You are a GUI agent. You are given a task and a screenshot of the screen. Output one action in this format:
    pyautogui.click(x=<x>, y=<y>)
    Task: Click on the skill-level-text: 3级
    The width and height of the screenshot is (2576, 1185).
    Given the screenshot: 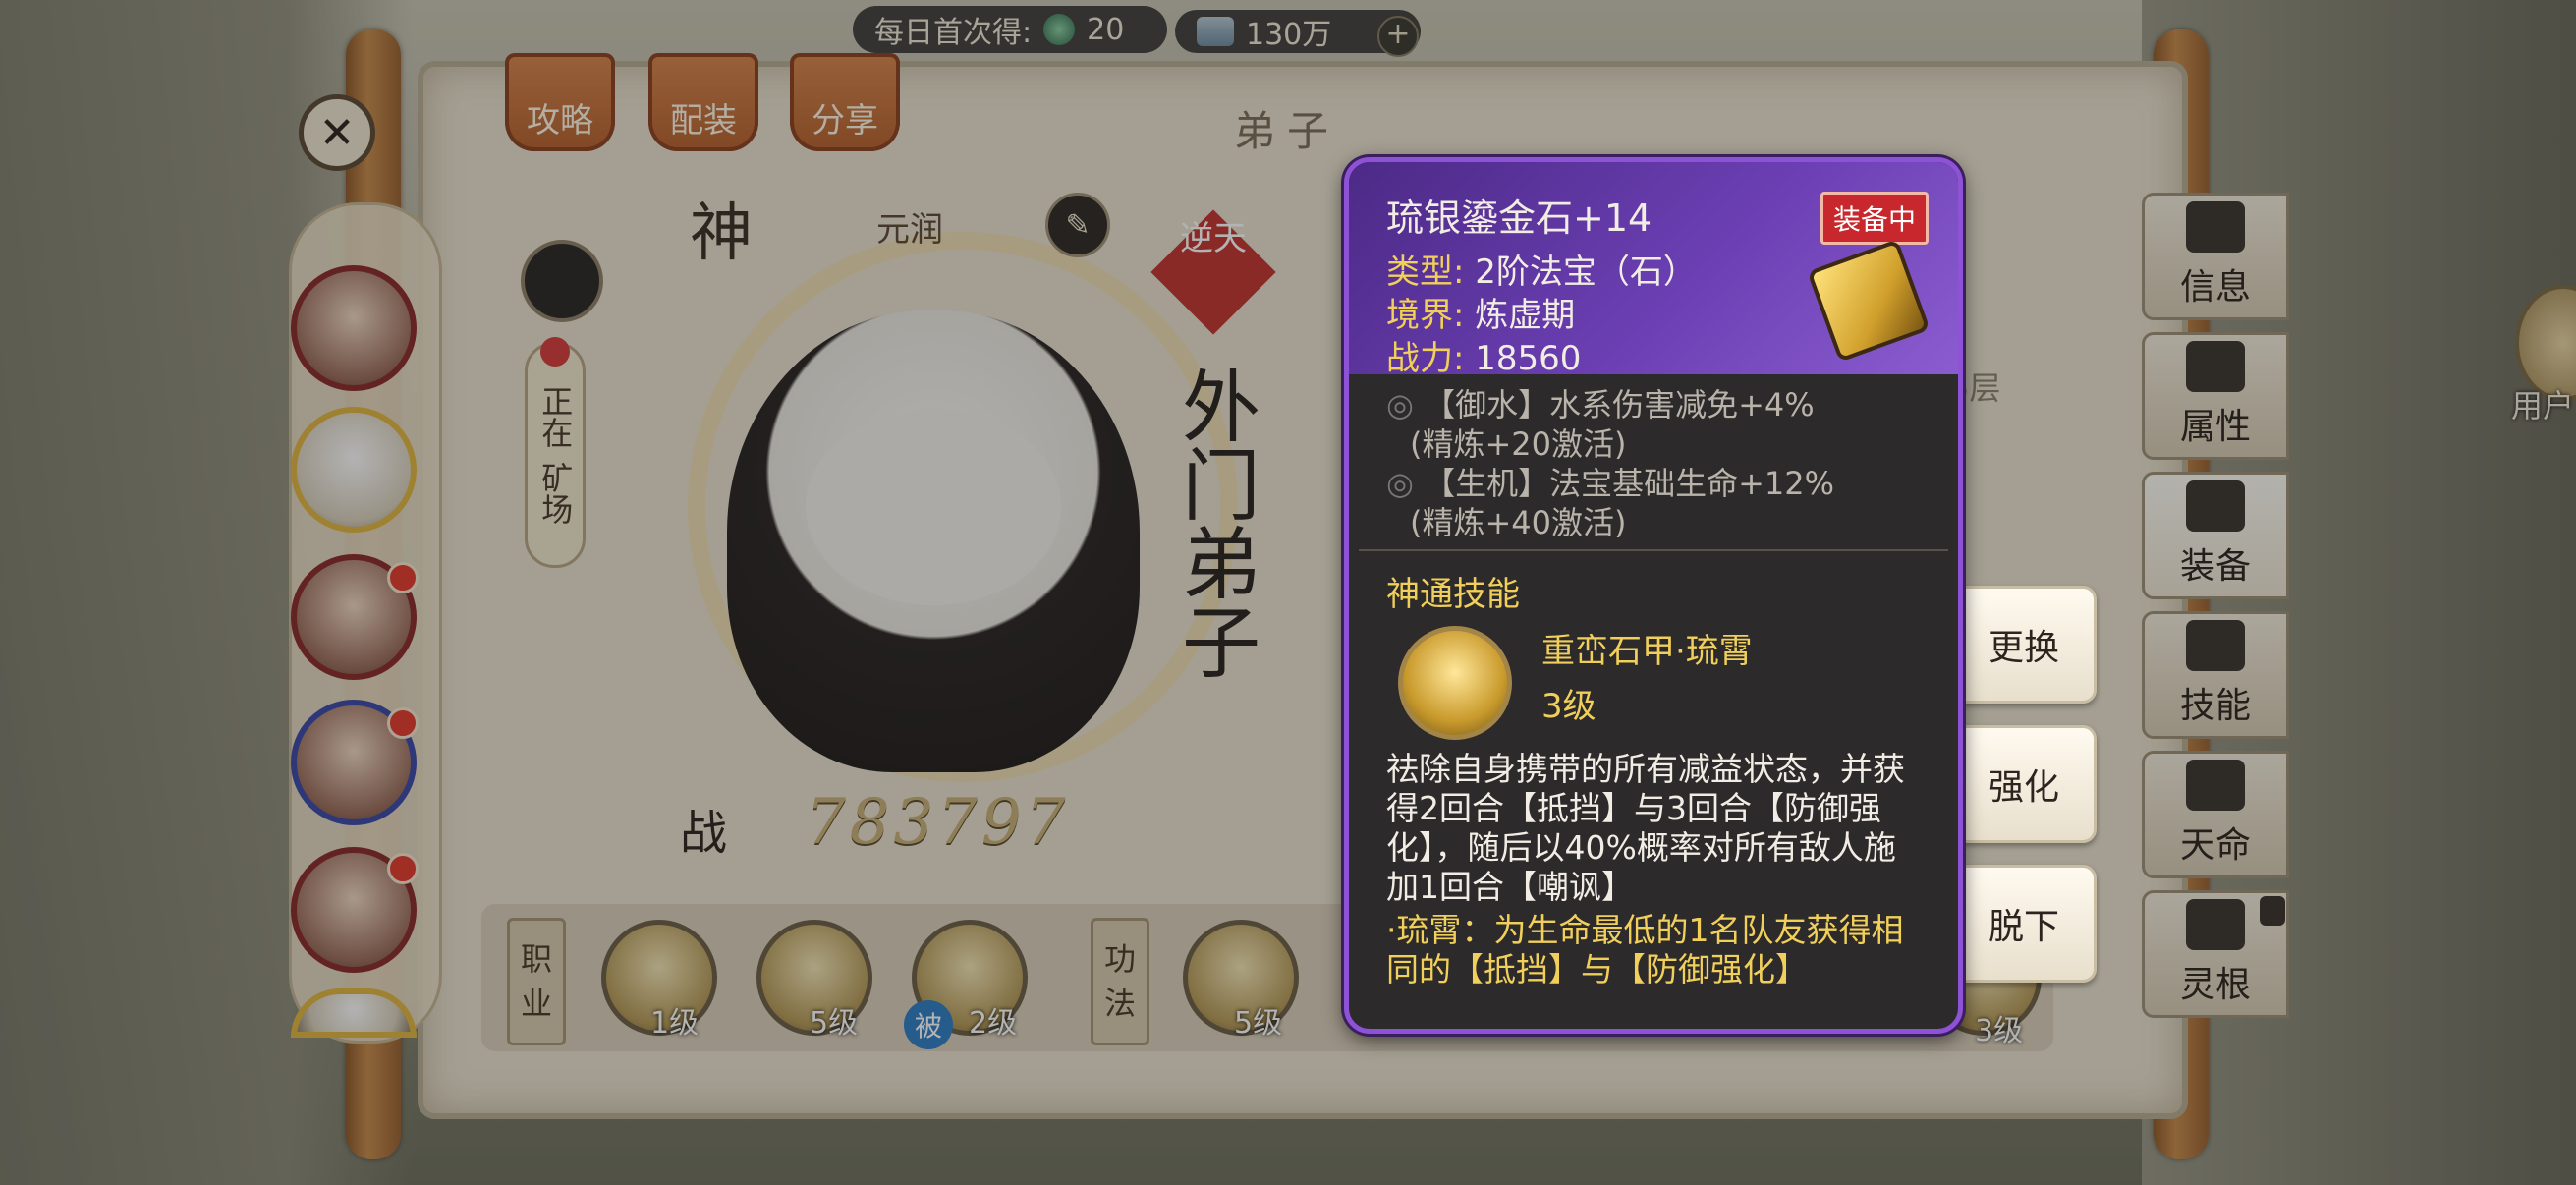 What is the action you would take?
    pyautogui.click(x=1568, y=707)
    